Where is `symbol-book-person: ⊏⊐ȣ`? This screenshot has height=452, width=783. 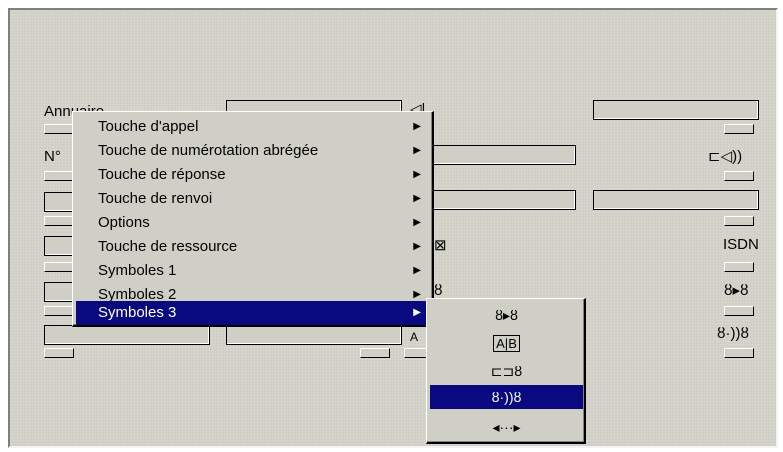 symbol-book-person: ⊏⊐ȣ is located at coordinates (506, 371).